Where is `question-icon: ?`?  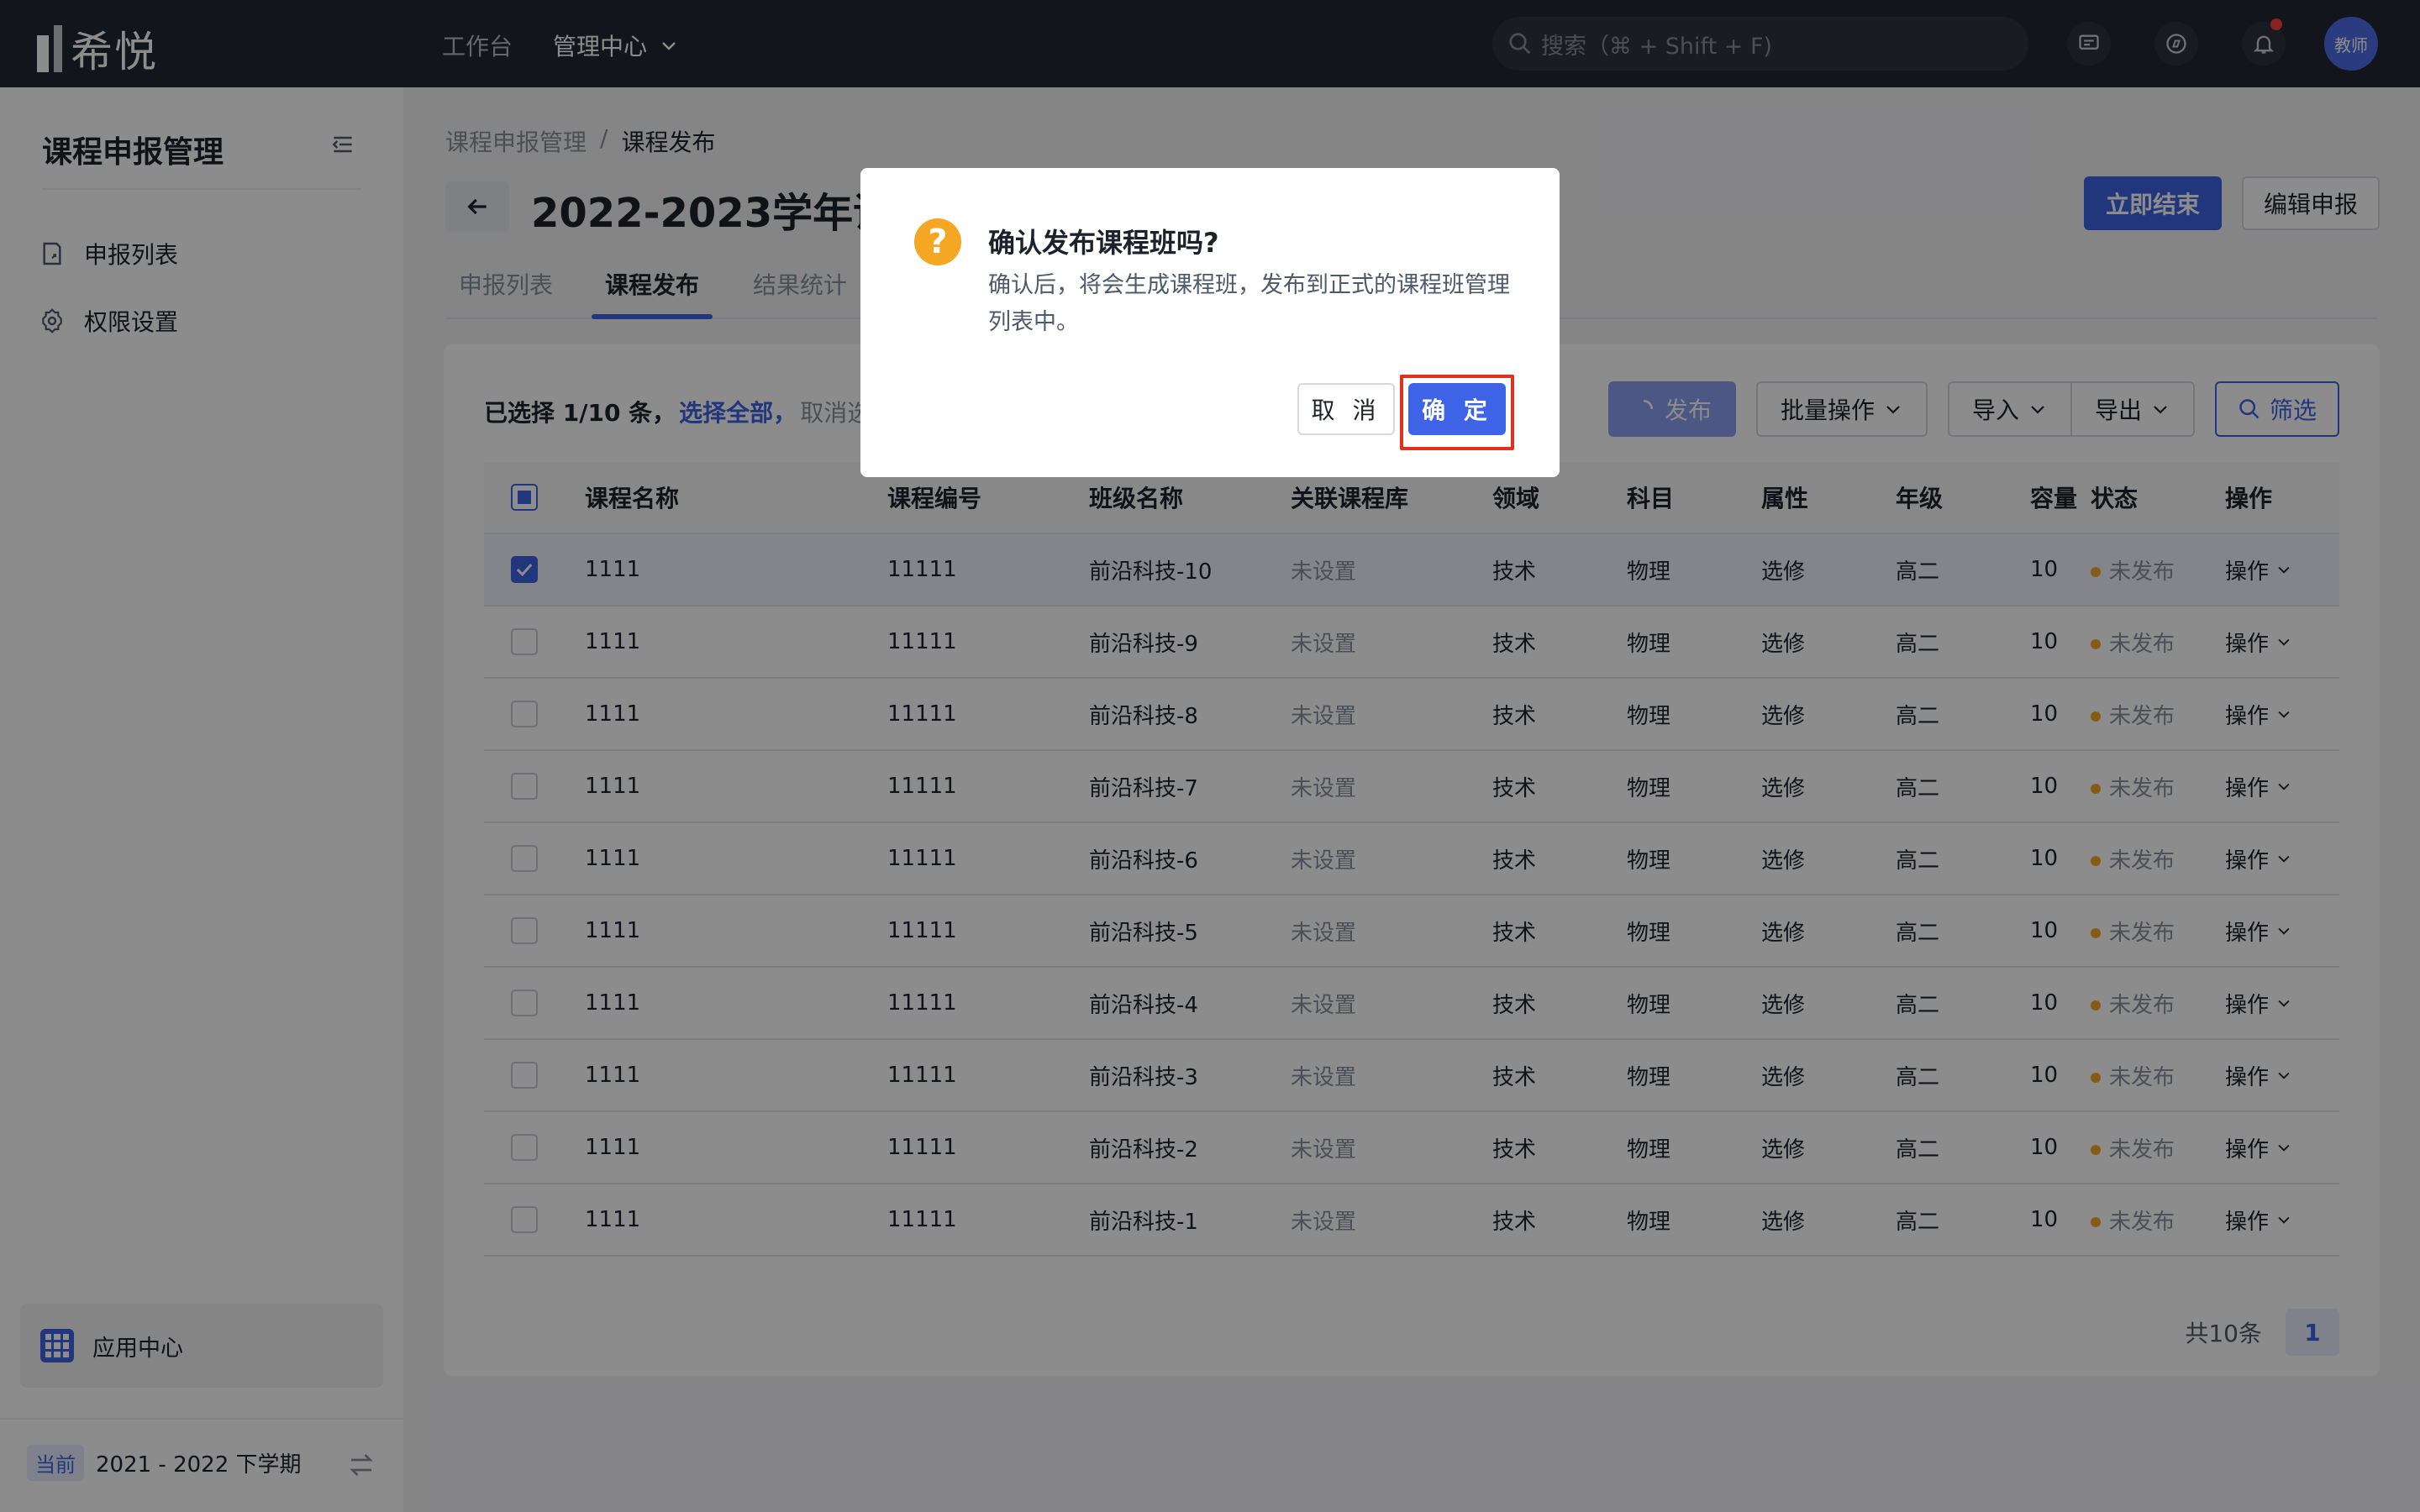
question-icon: ? is located at coordinates (937, 241).